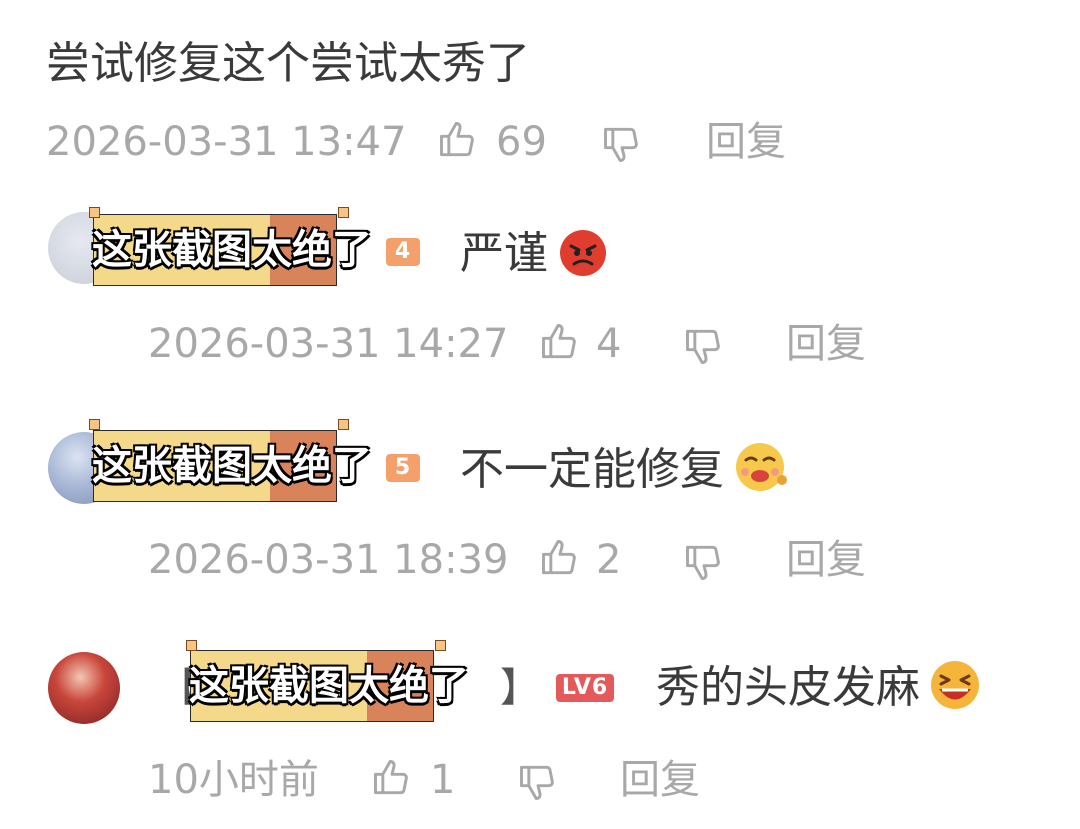  I want to click on bracket-close: 】, so click(520, 688).